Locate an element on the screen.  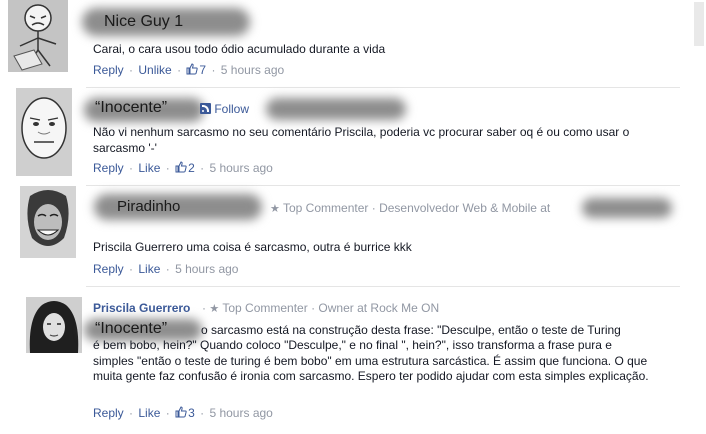
drawn-name: “Inocente” is located at coordinates (131, 107).